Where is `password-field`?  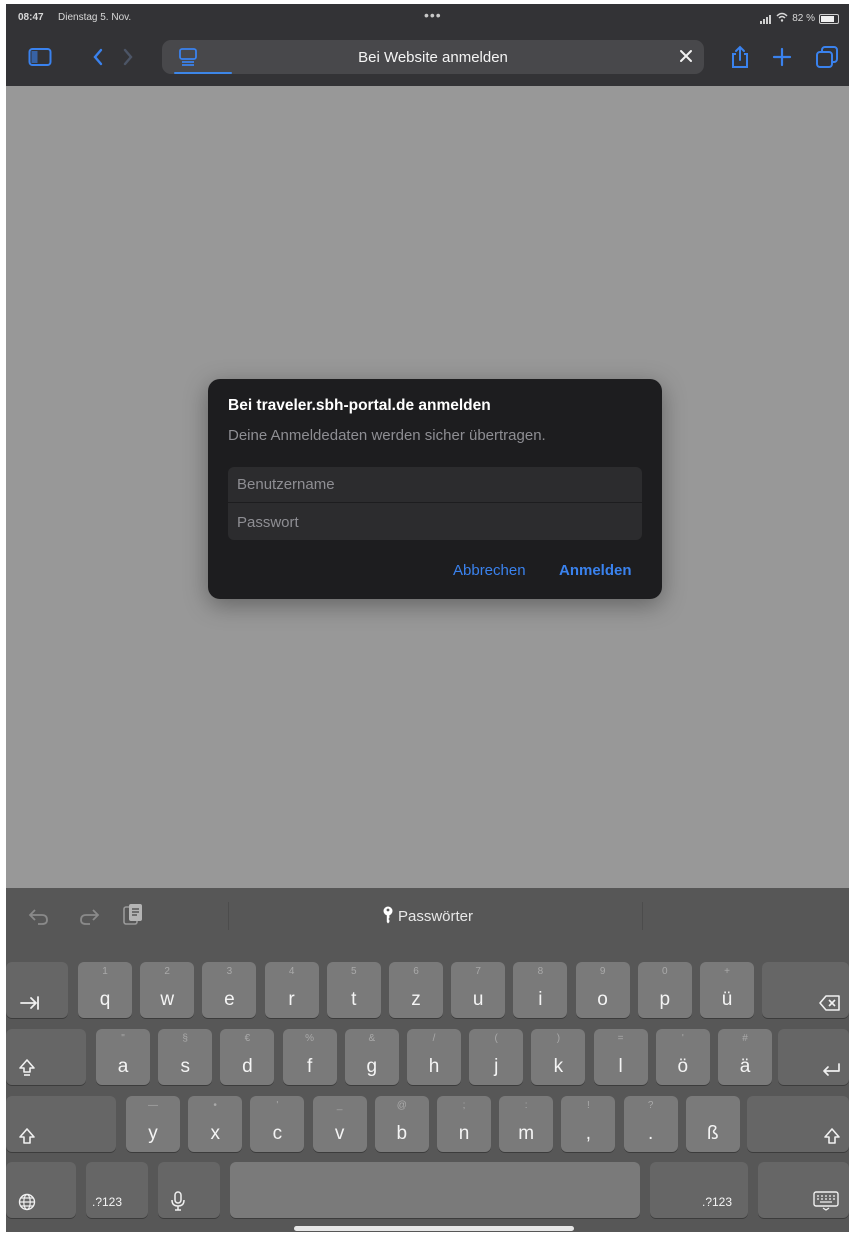 password-field is located at coordinates (435, 522).